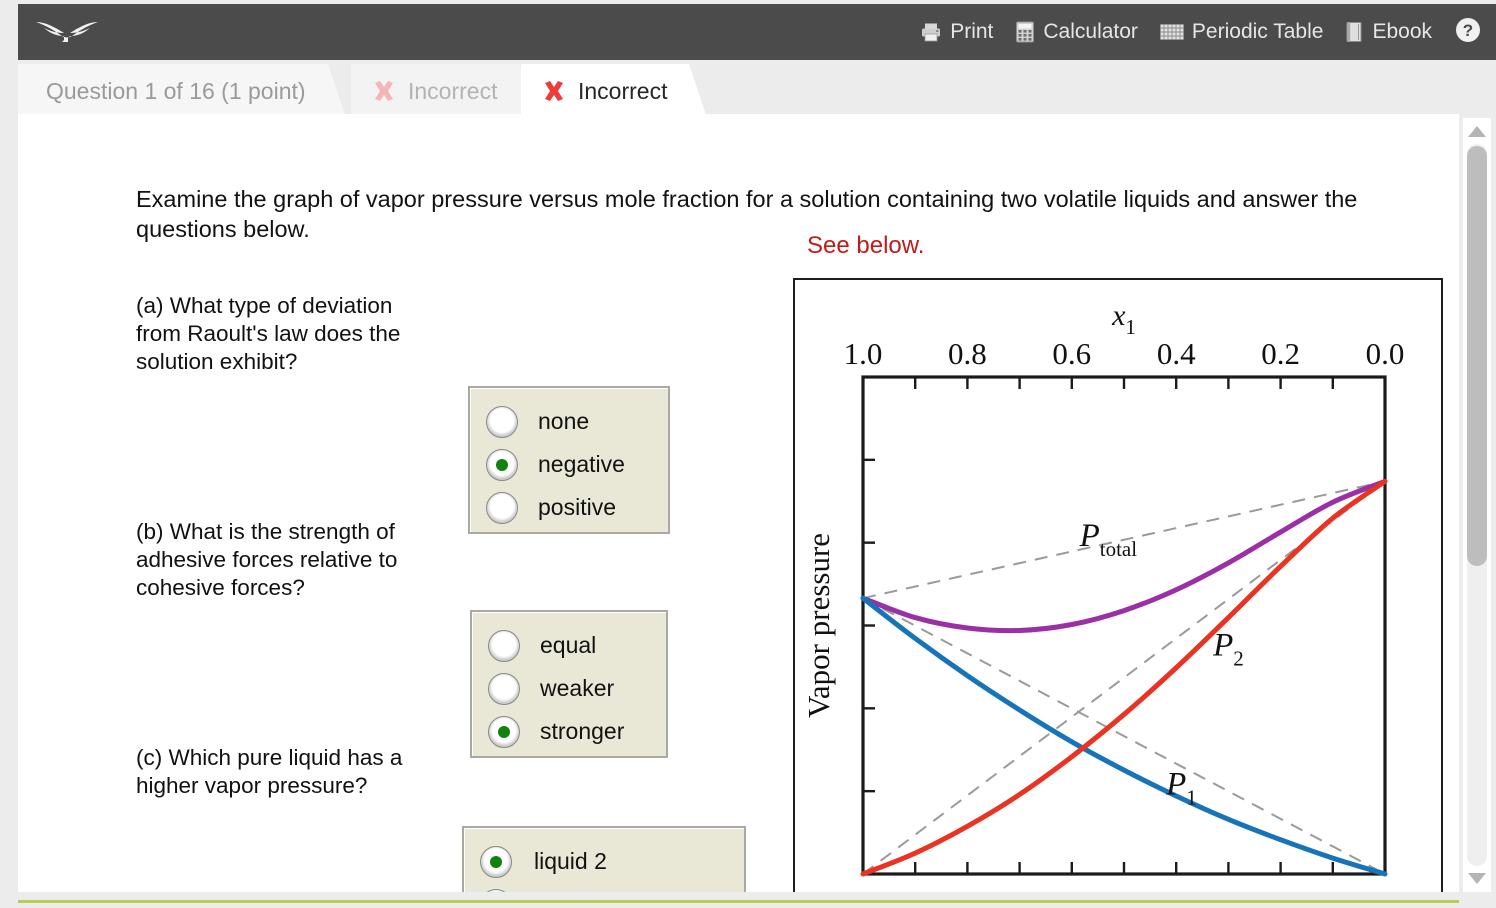 The width and height of the screenshot is (1496, 908). Describe the element at coordinates (603, 887) in the screenshot. I see `option-c-liquid-1: liquid 1` at that location.